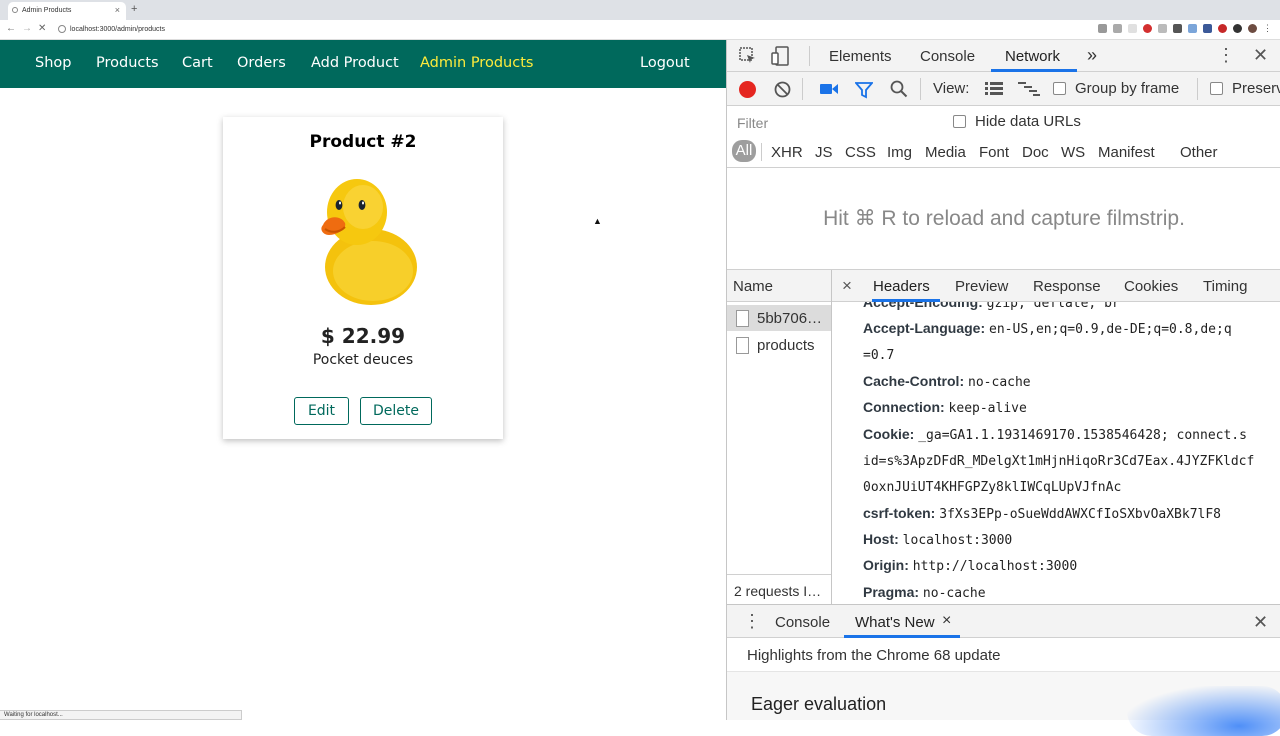 The image size is (1280, 736). Describe the element at coordinates (1151, 286) in the screenshot. I see `tab-cookies: Cookies` at that location.